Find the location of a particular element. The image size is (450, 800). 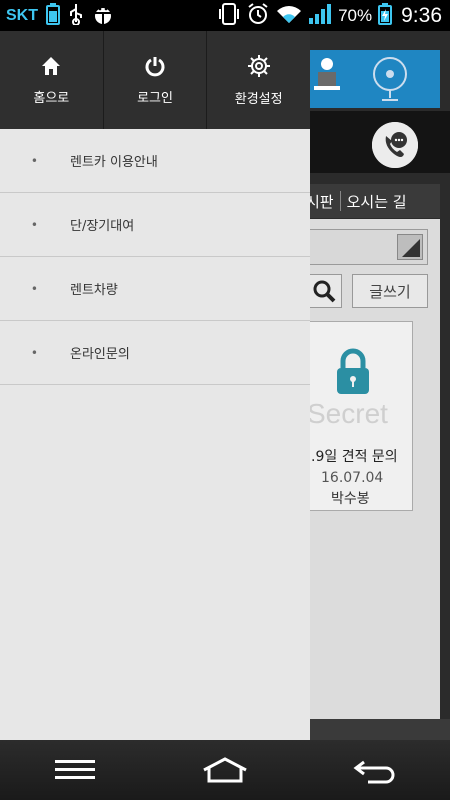

lock-icon is located at coordinates (353, 371).